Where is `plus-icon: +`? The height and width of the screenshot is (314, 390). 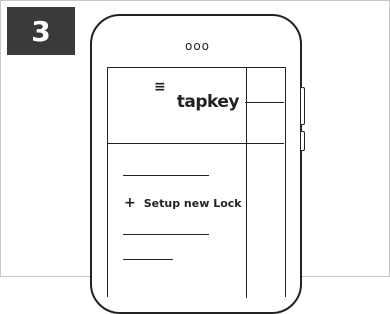 plus-icon: + is located at coordinates (130, 203).